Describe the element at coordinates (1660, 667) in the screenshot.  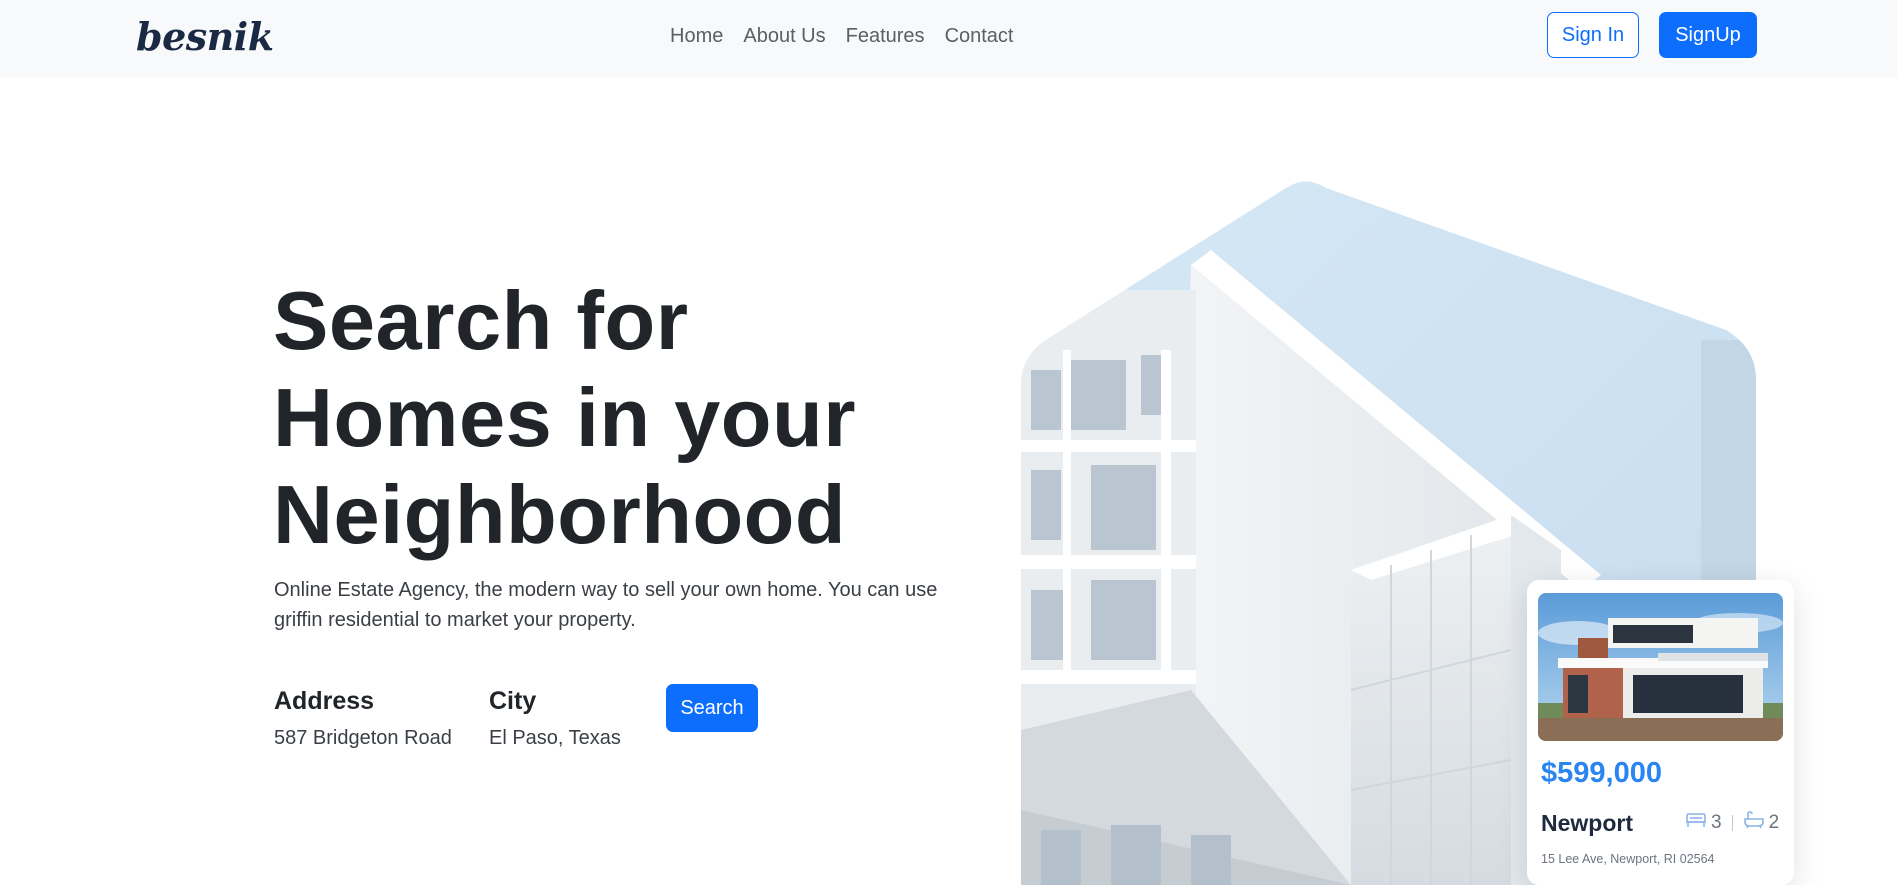
I see `property-photo` at that location.